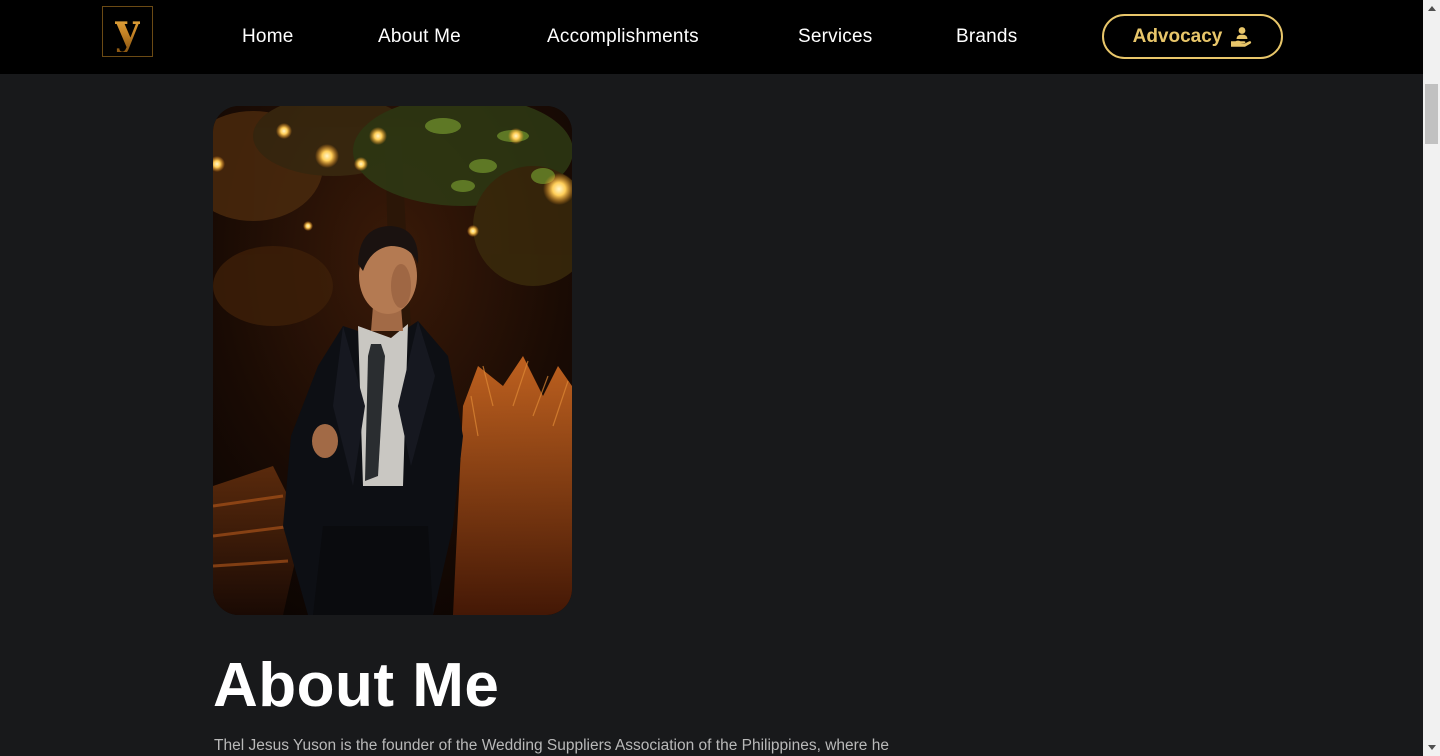  What do you see at coordinates (419, 37) in the screenshot?
I see `nav-link-about-me: About Me` at bounding box center [419, 37].